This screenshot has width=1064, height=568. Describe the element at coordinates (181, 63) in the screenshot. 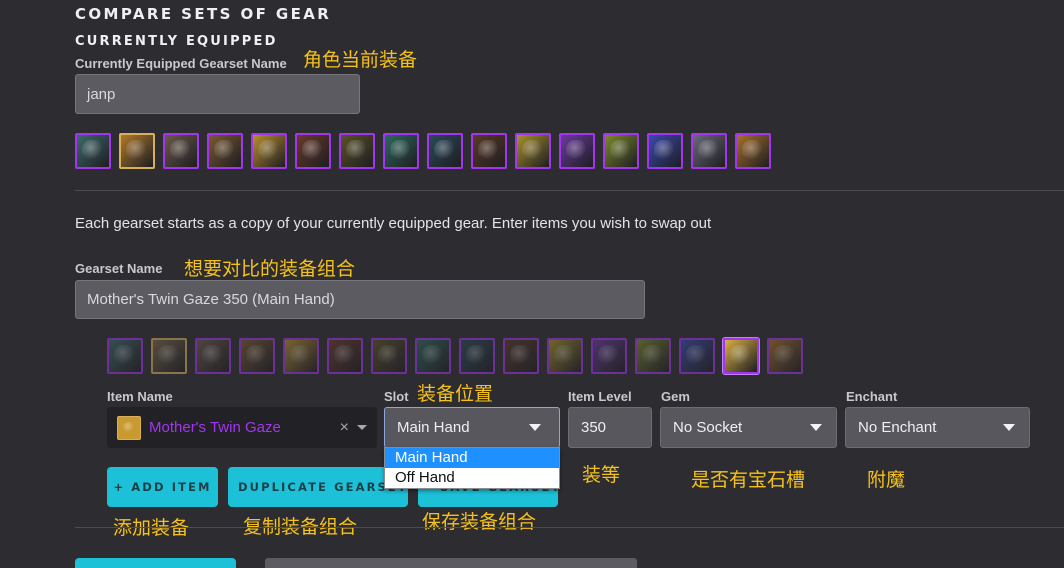

I see `equipped-name-label: Currently Equipped Gearset Name` at that location.